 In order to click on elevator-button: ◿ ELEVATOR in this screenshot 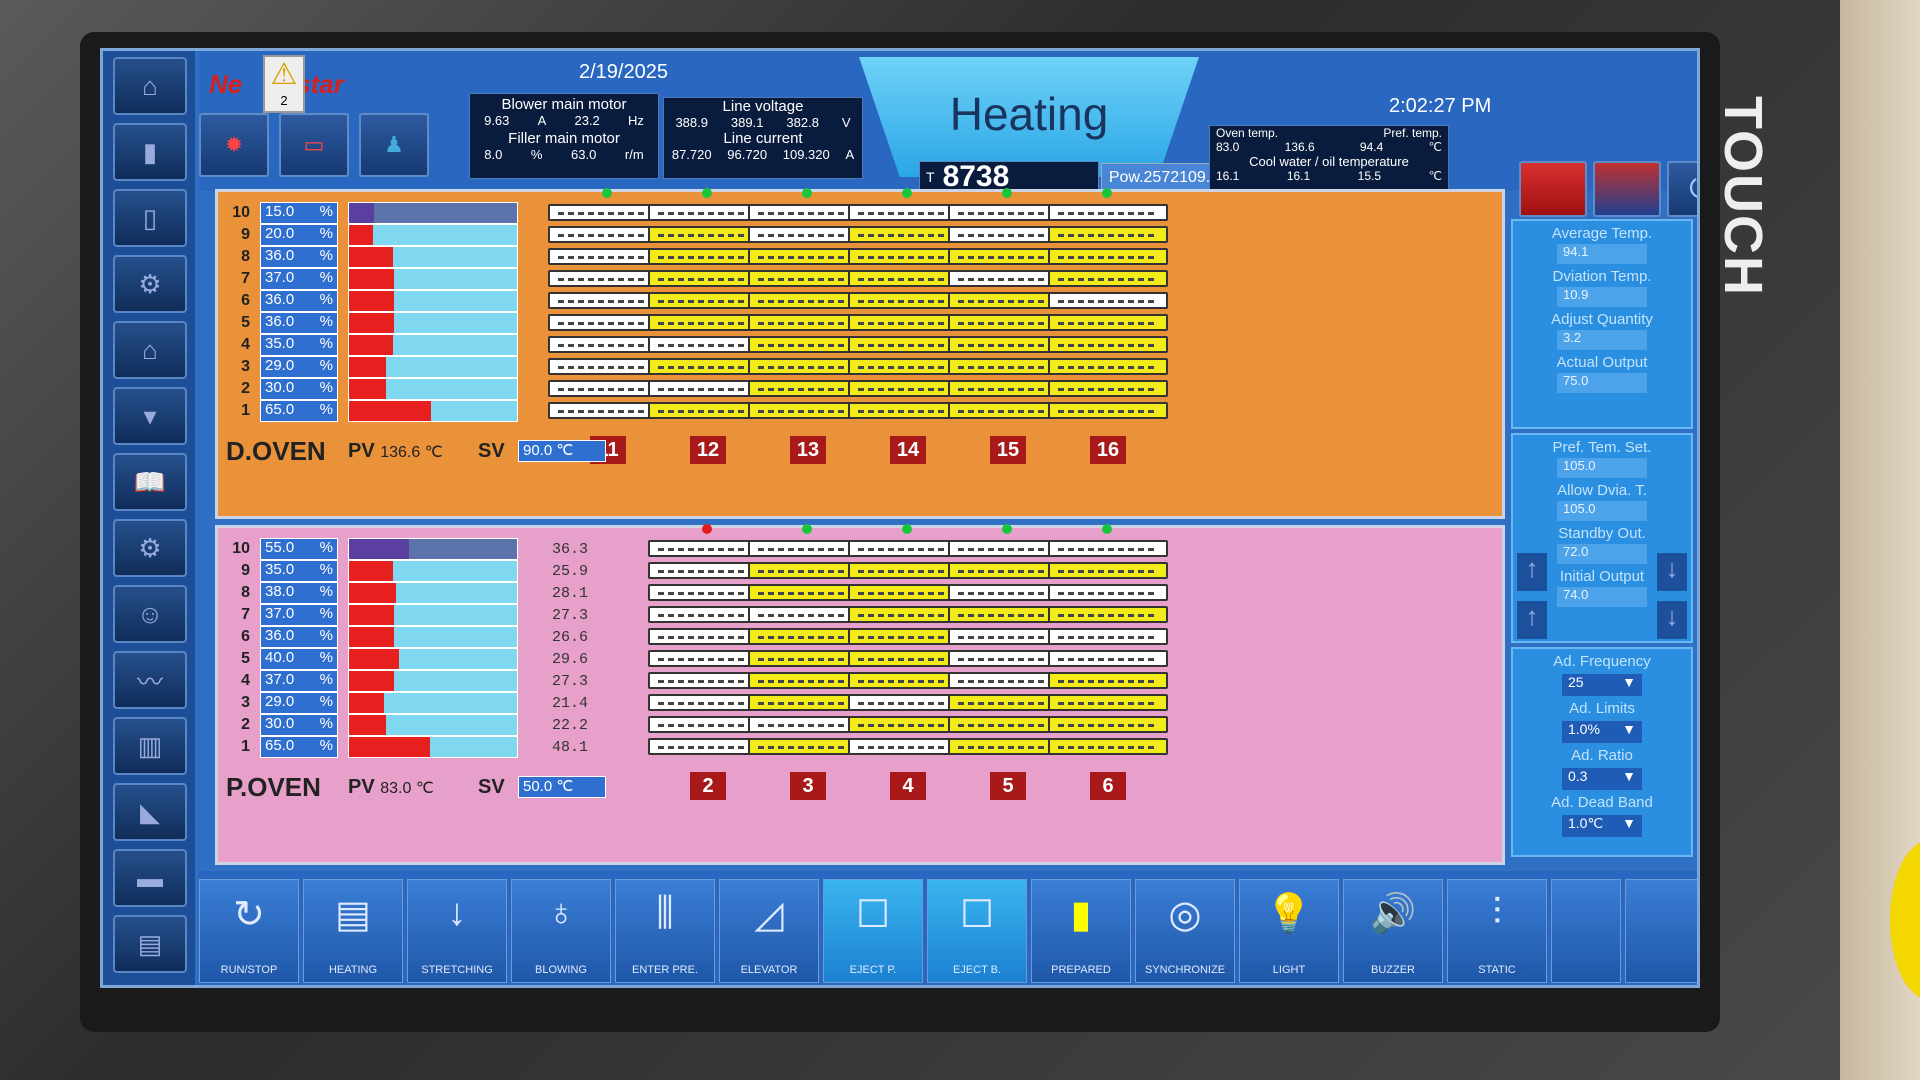, I will do `click(769, 931)`.